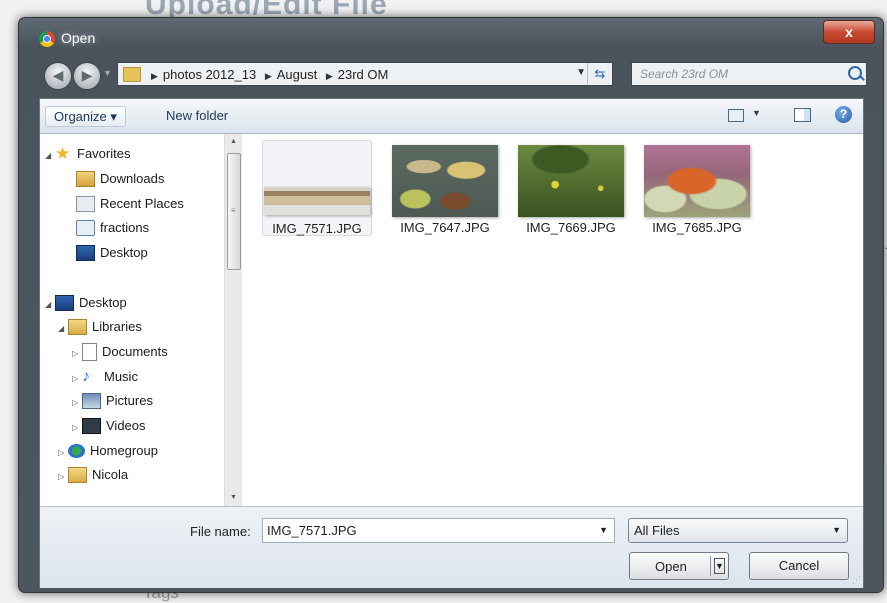  I want to click on nav-item-downloads: Downloads, so click(120, 179).